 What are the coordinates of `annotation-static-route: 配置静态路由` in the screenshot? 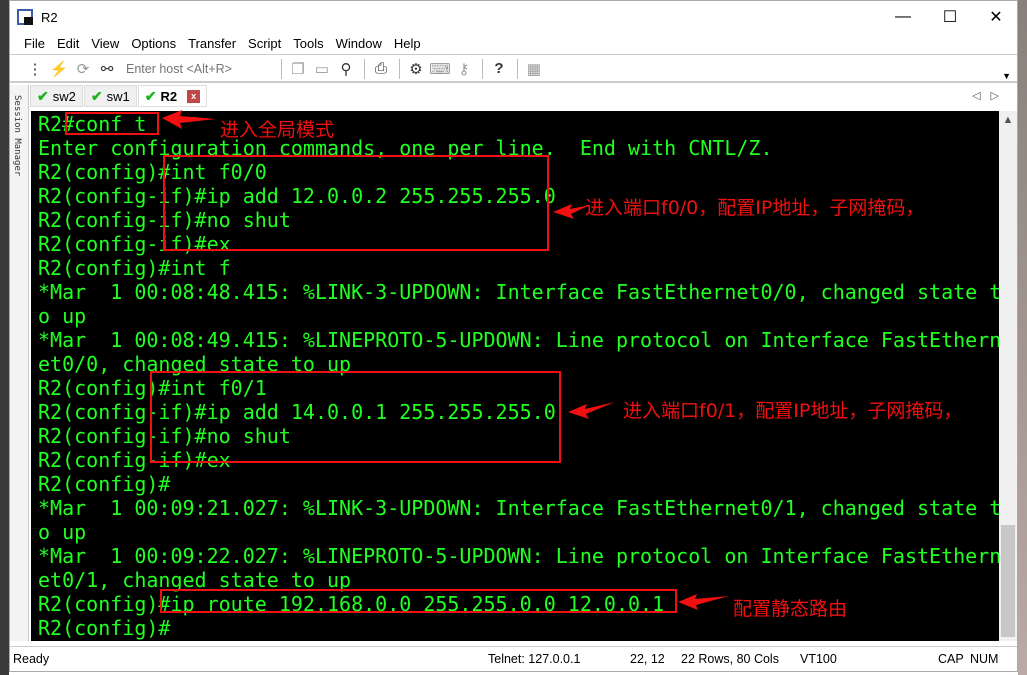 It's located at (790, 609).